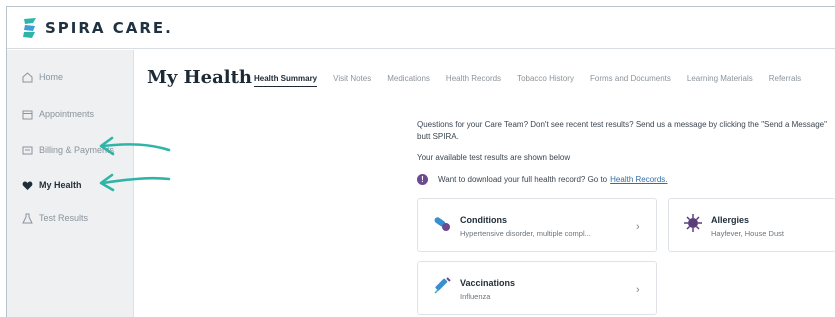 This screenshot has height=317, width=835. Describe the element at coordinates (27, 114) in the screenshot. I see `calendar-icon` at that location.